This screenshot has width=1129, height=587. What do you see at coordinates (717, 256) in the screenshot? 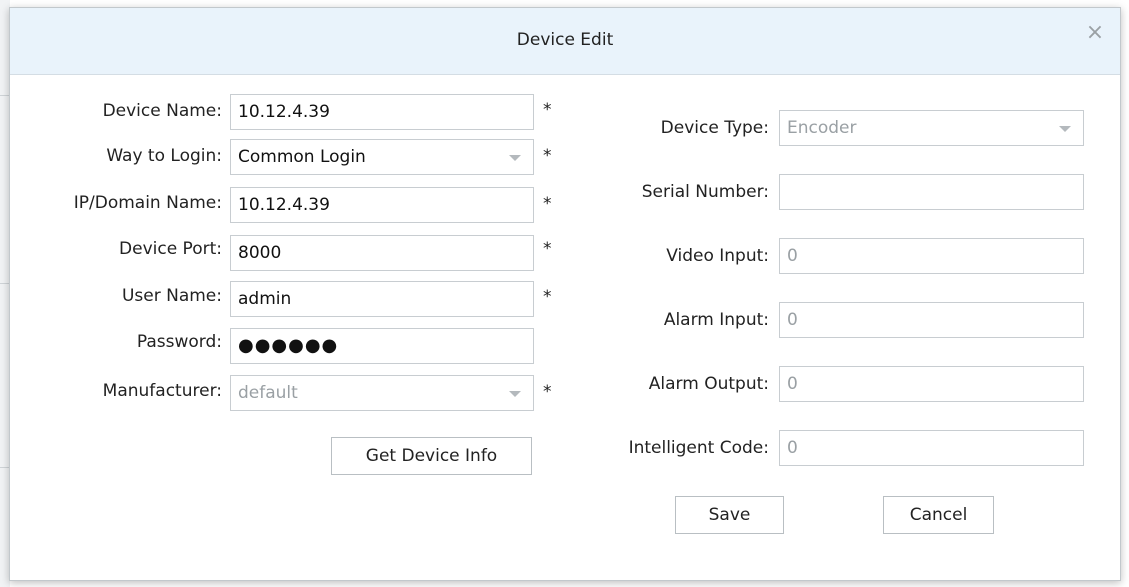
I see `video-input-label: Video Input:` at bounding box center [717, 256].